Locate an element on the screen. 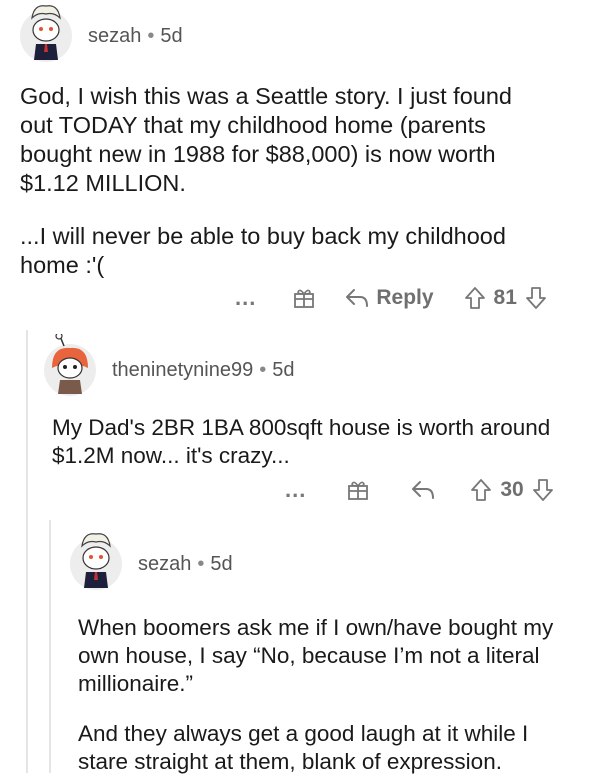 The width and height of the screenshot is (599, 776). reply-label: Reply is located at coordinates (405, 297).